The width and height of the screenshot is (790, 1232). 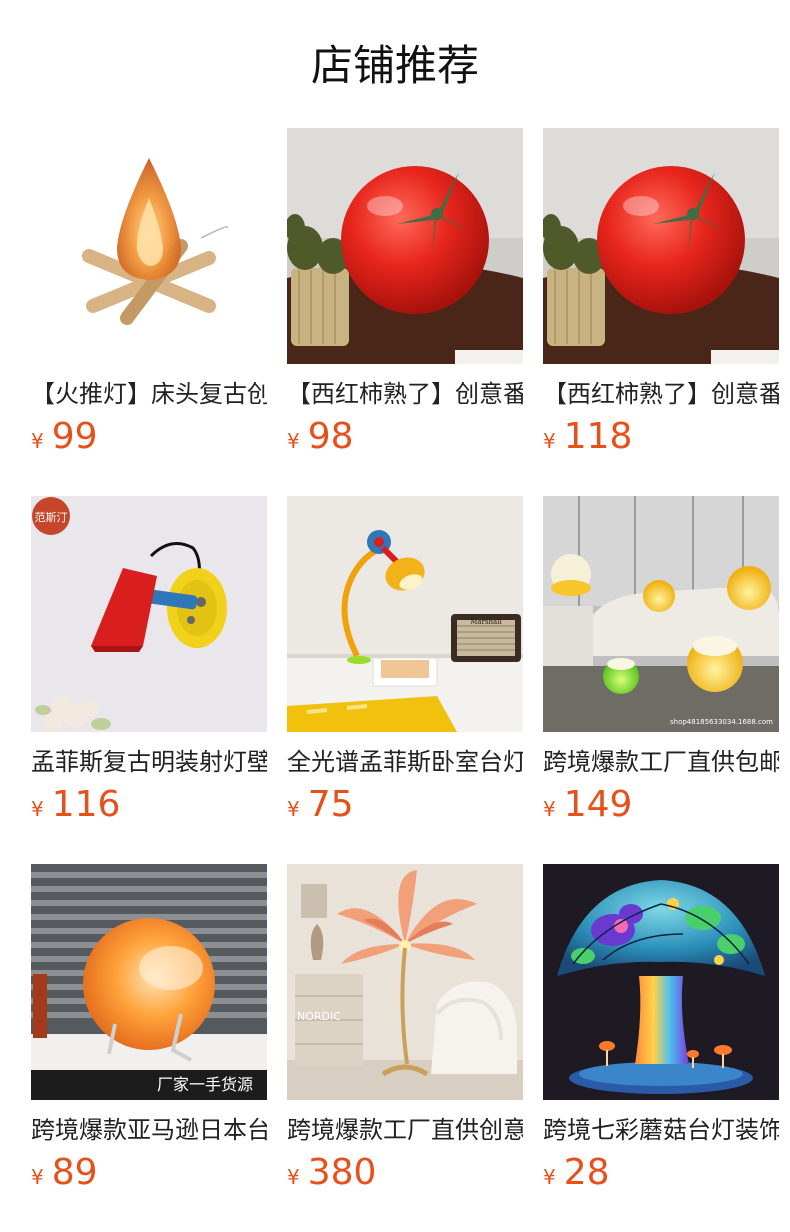 I want to click on price-amount: 380, so click(x=342, y=1172).